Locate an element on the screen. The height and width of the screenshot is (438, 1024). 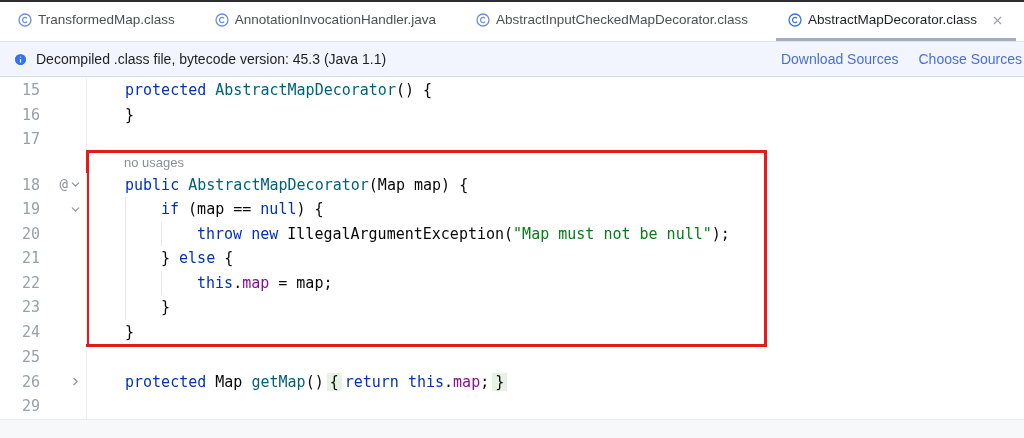
banner-message: Decompiled .class file, bytecode version: 45.3 (Java 1.1) is located at coordinates (211, 59).